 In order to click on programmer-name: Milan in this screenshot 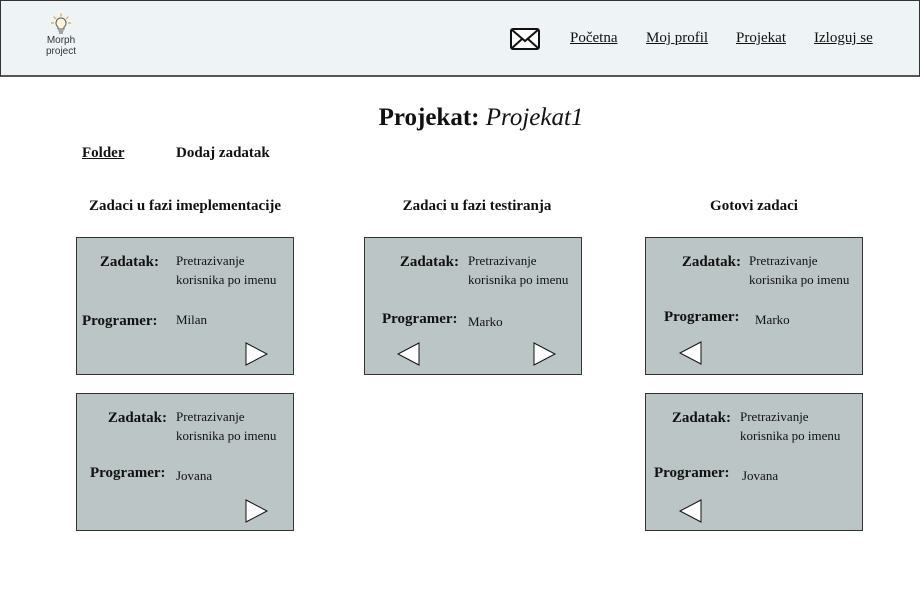, I will do `click(192, 319)`.